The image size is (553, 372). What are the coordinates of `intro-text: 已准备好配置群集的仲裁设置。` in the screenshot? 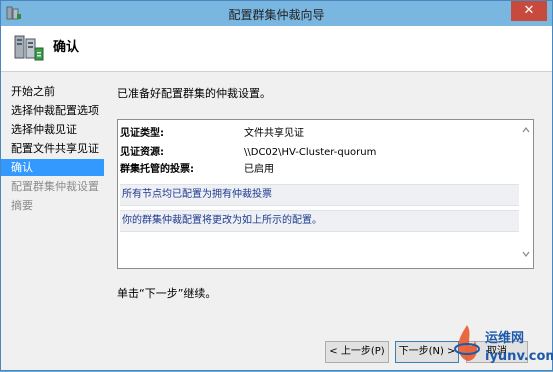 It's located at (194, 93).